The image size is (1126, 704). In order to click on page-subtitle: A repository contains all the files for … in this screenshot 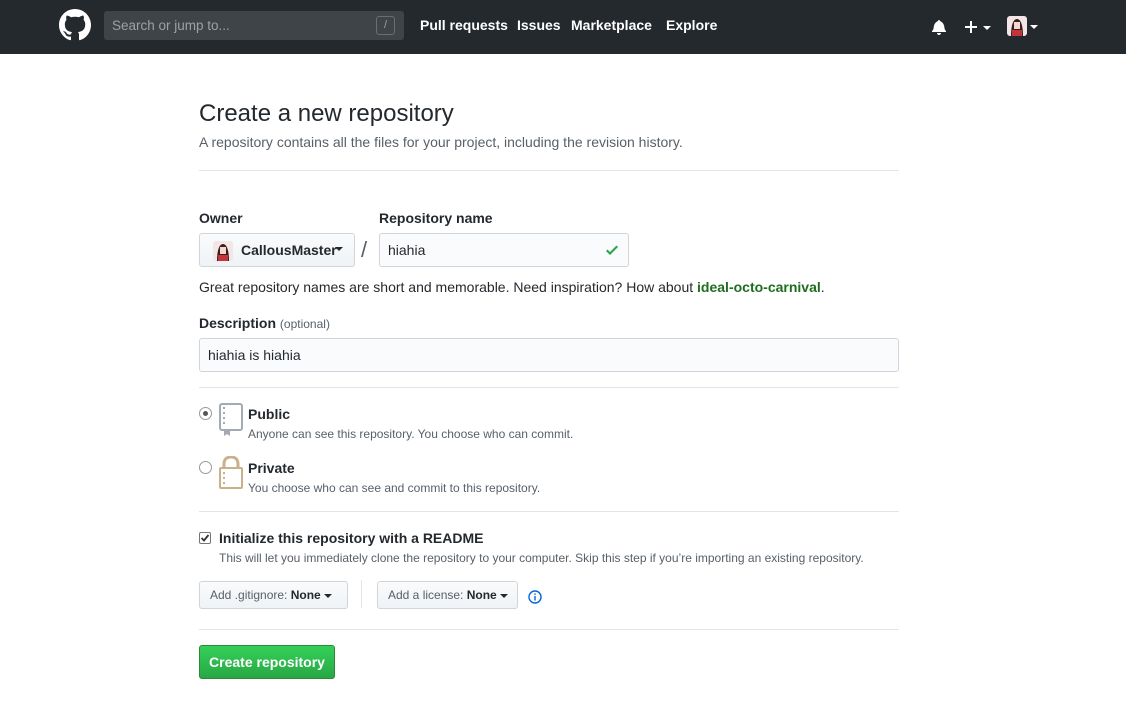, I will do `click(441, 142)`.